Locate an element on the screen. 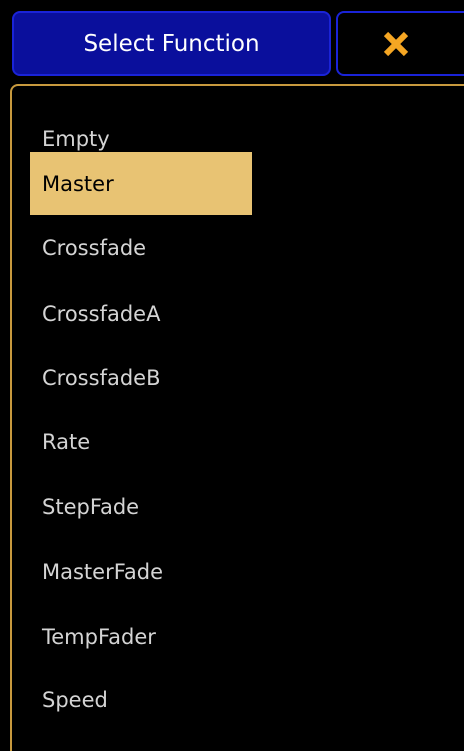 This screenshot has width=464, height=751. list-item-label: Crossfade is located at coordinates (94, 247).